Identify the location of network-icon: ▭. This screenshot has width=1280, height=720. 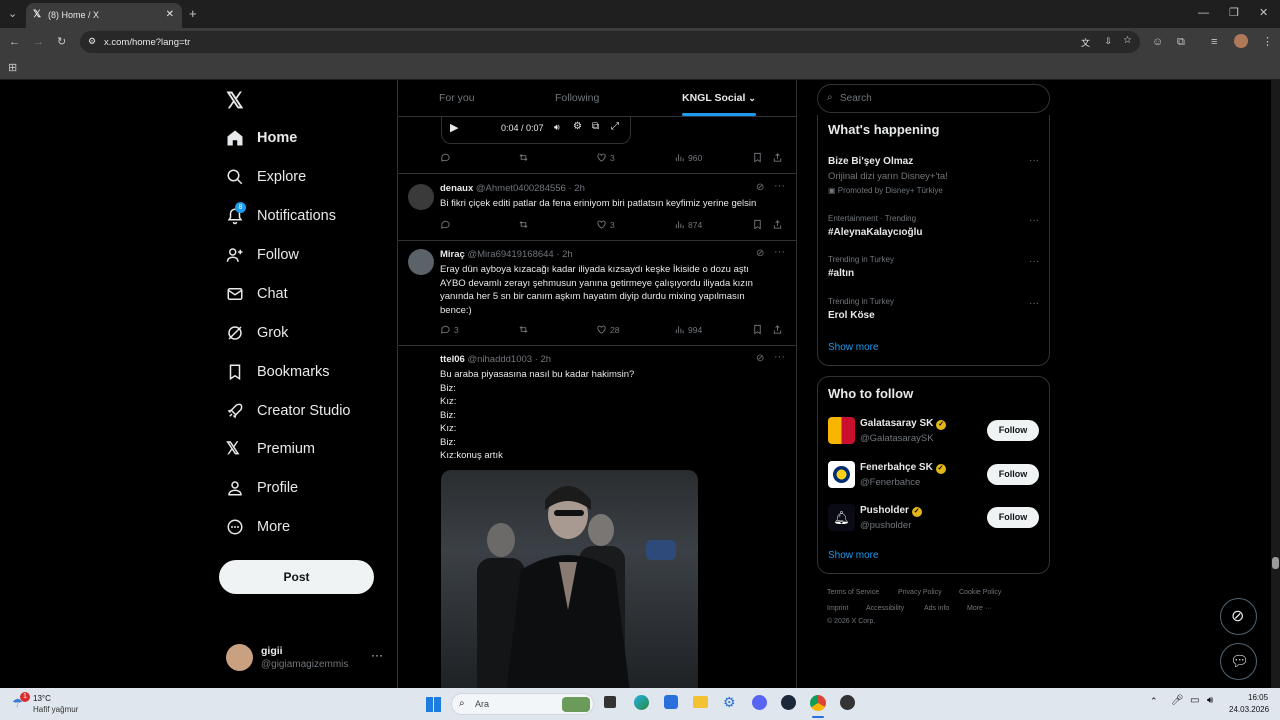
(1194, 700).